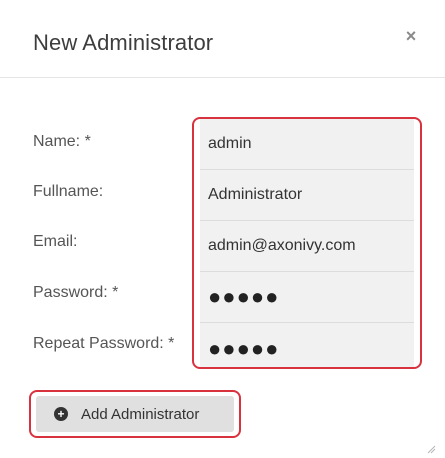 The width and height of the screenshot is (445, 458). I want to click on repeat-password-label: Repeat Password: *, so click(104, 343).